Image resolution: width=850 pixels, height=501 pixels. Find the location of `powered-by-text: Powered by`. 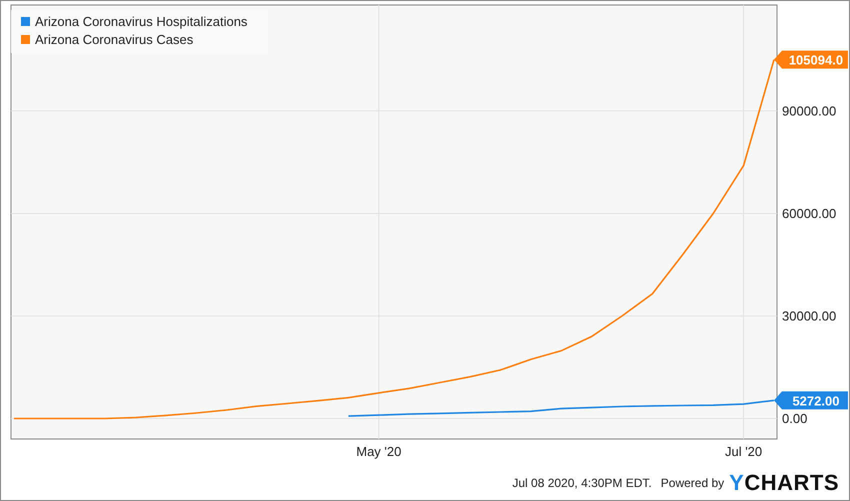

powered-by-text: Powered by is located at coordinates (692, 483).